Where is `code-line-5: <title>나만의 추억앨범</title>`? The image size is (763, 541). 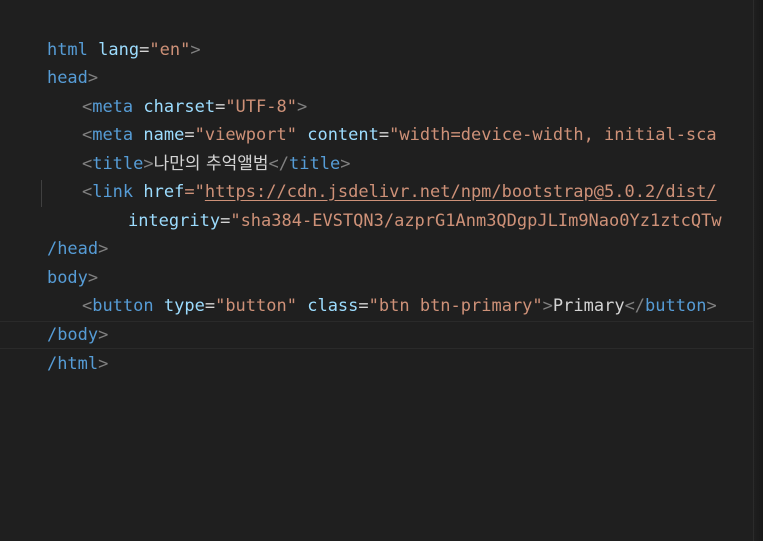 code-line-5: <title>나만의 추억앨범</title> is located at coordinates (196, 148).